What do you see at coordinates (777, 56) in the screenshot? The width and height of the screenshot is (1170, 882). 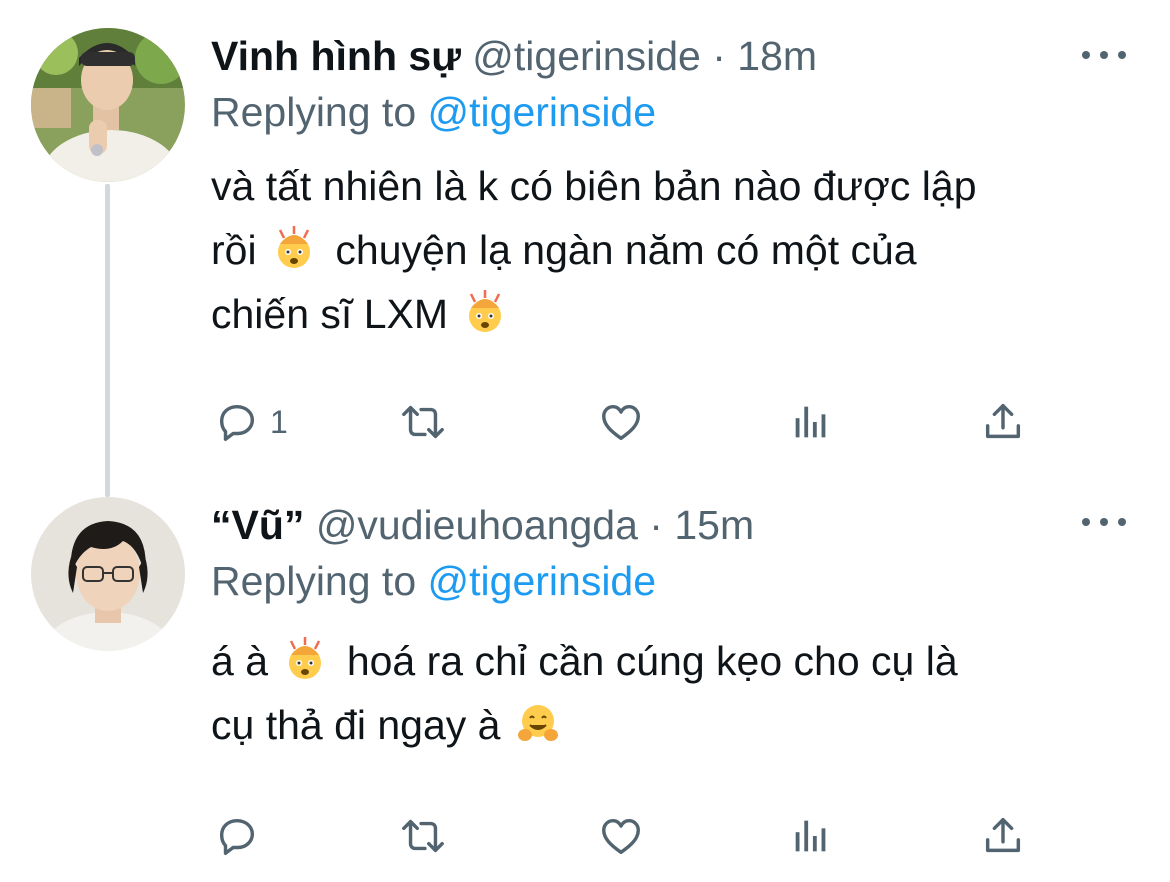 I see `tweet-time: 18m` at bounding box center [777, 56].